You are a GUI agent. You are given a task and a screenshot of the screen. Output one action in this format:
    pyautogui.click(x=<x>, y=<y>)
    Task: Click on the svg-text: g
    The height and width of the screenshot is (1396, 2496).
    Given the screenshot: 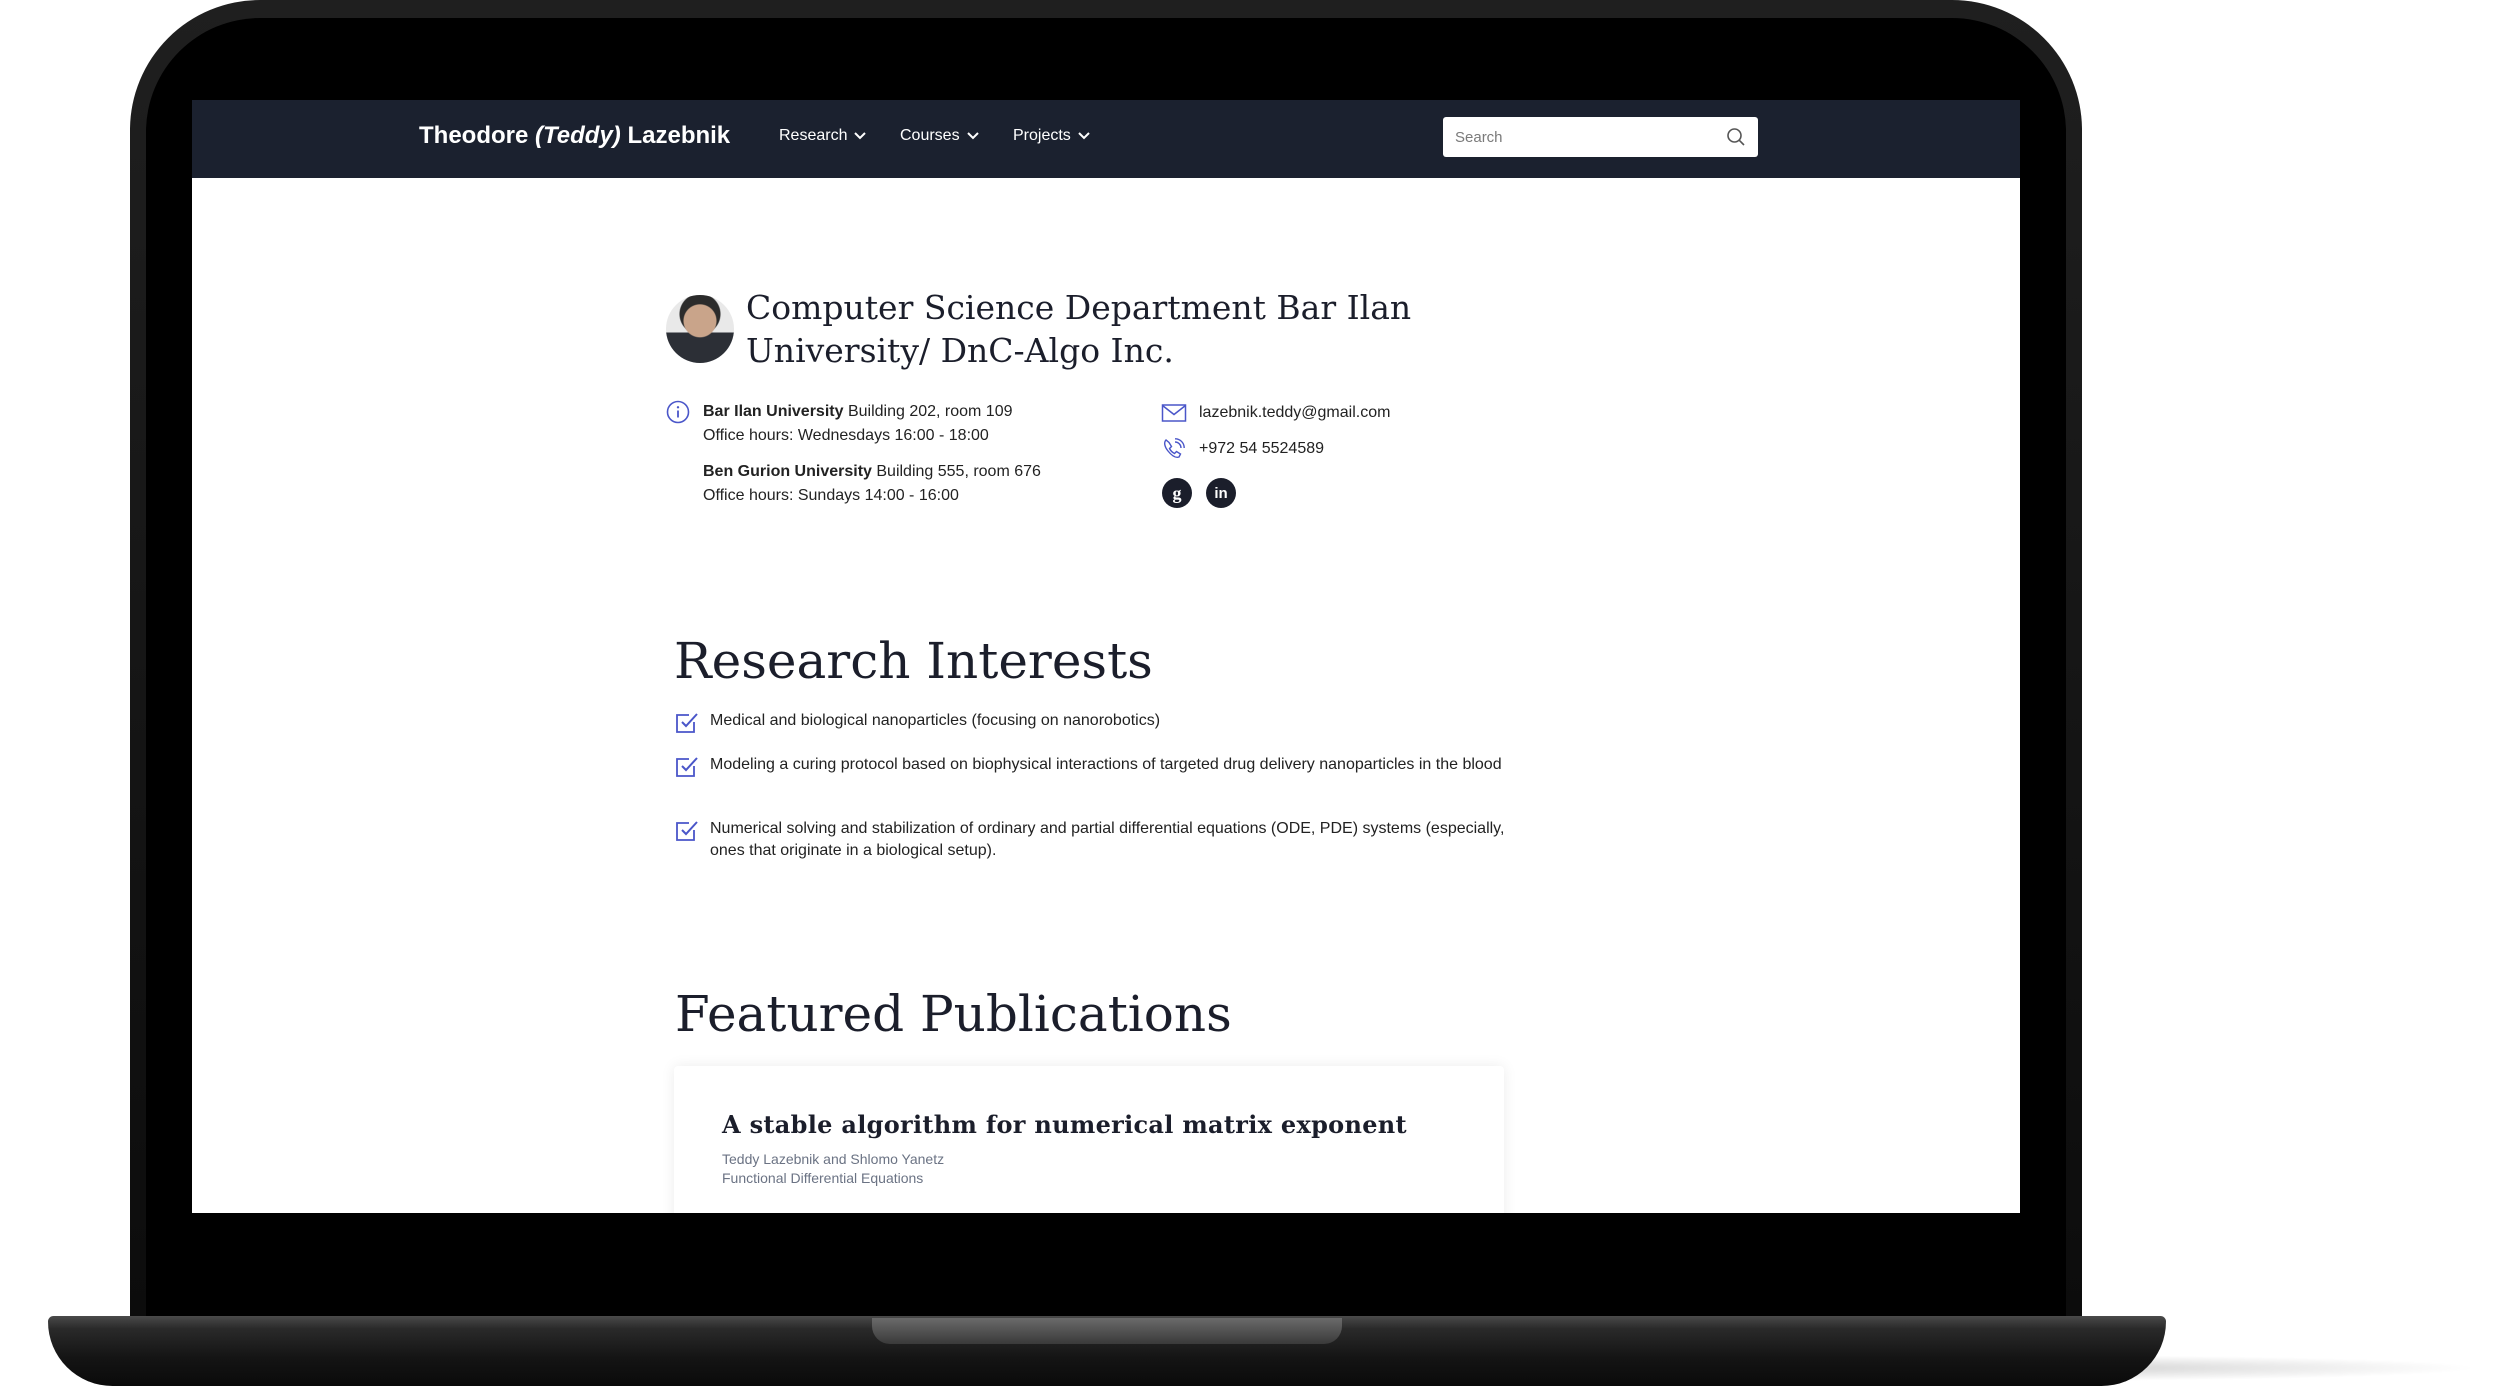 What is the action you would take?
    pyautogui.click(x=1177, y=493)
    